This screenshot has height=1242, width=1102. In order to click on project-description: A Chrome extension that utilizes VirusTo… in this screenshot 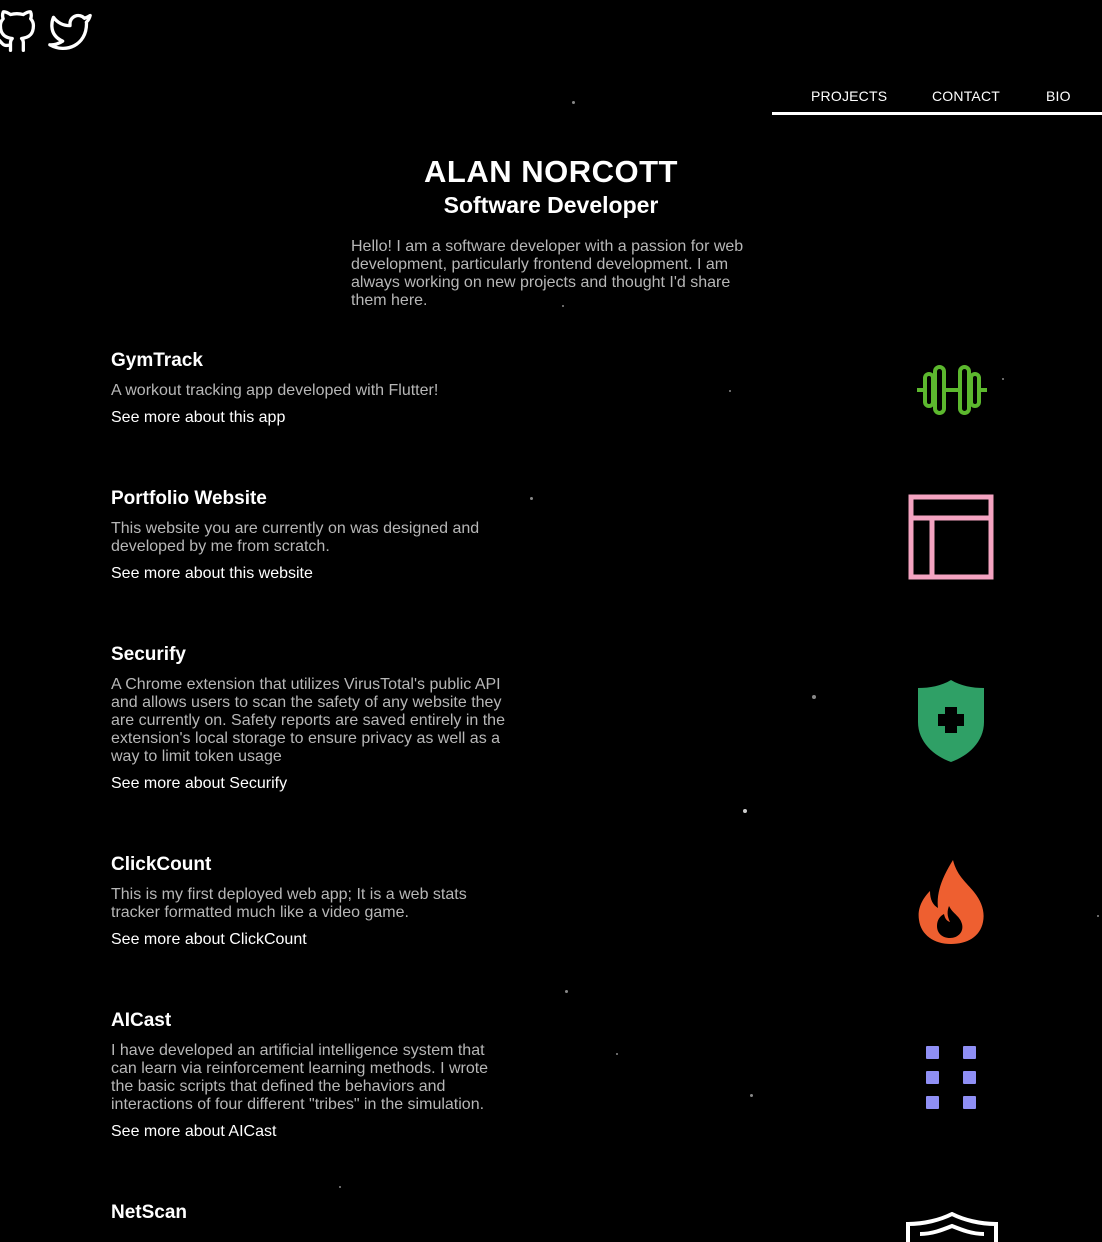, I will do `click(308, 720)`.